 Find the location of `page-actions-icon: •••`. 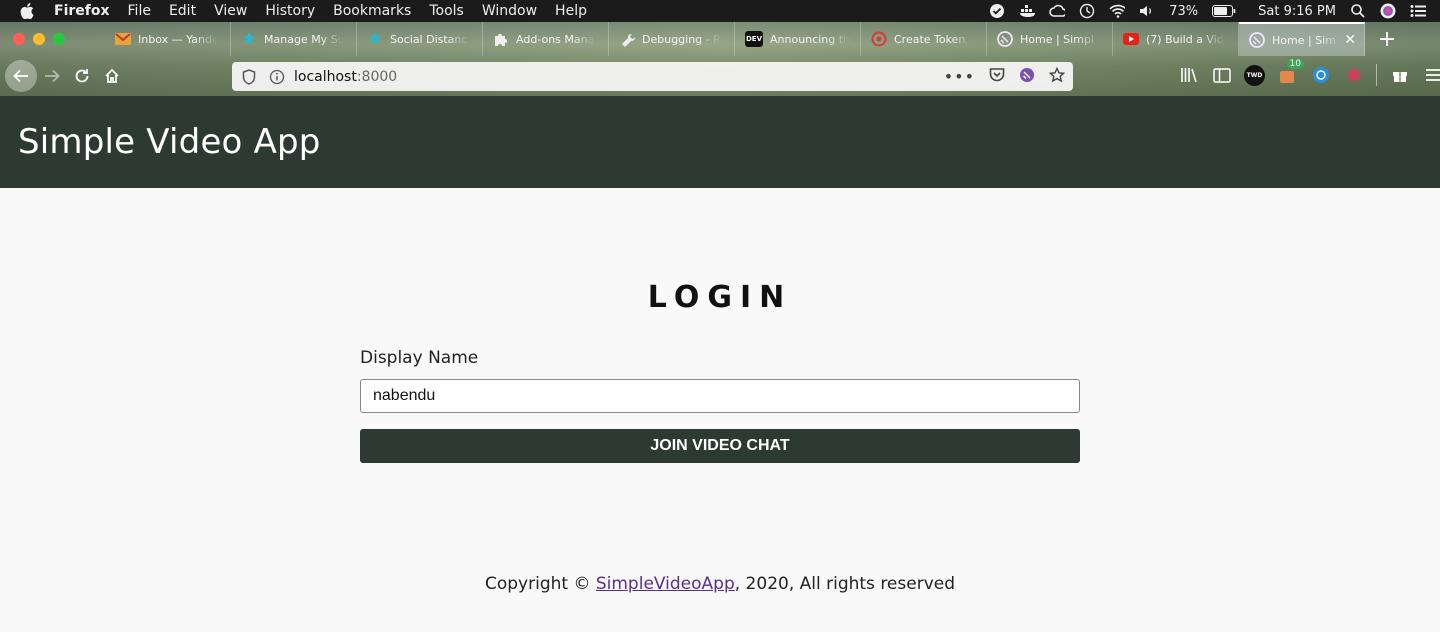

page-actions-icon: ••• is located at coordinates (959, 76).